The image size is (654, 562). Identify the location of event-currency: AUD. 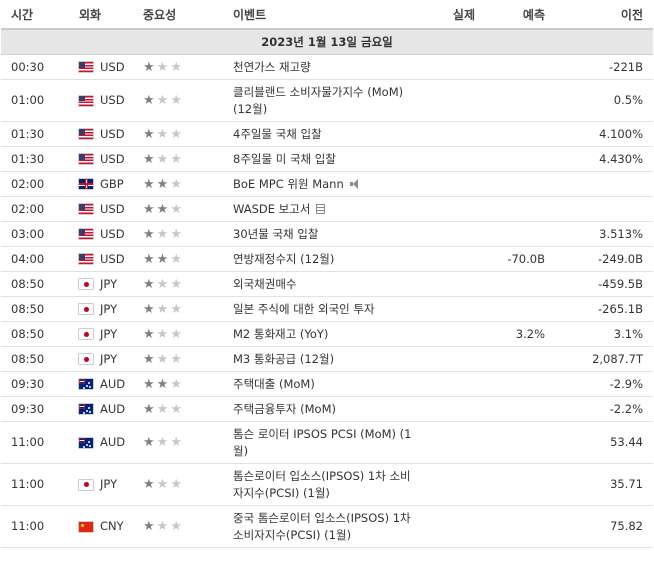
(113, 408).